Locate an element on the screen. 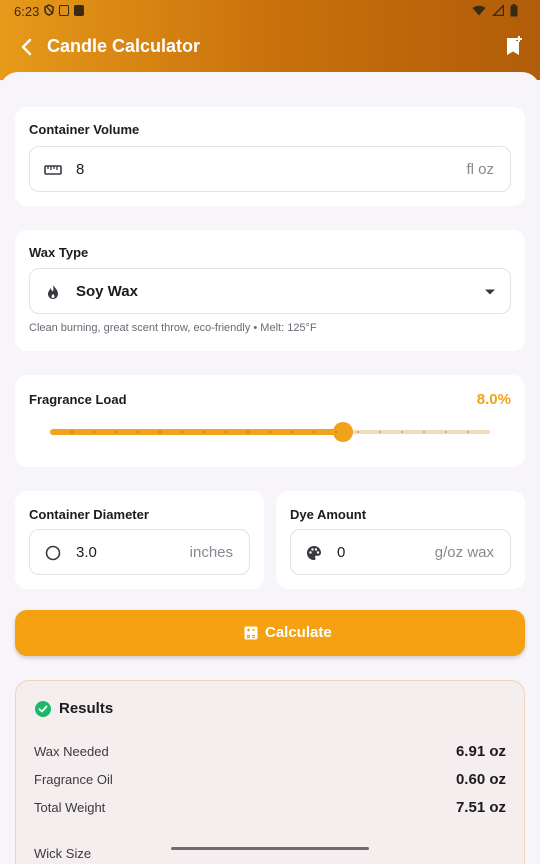  check-circle-icon is located at coordinates (43, 709).